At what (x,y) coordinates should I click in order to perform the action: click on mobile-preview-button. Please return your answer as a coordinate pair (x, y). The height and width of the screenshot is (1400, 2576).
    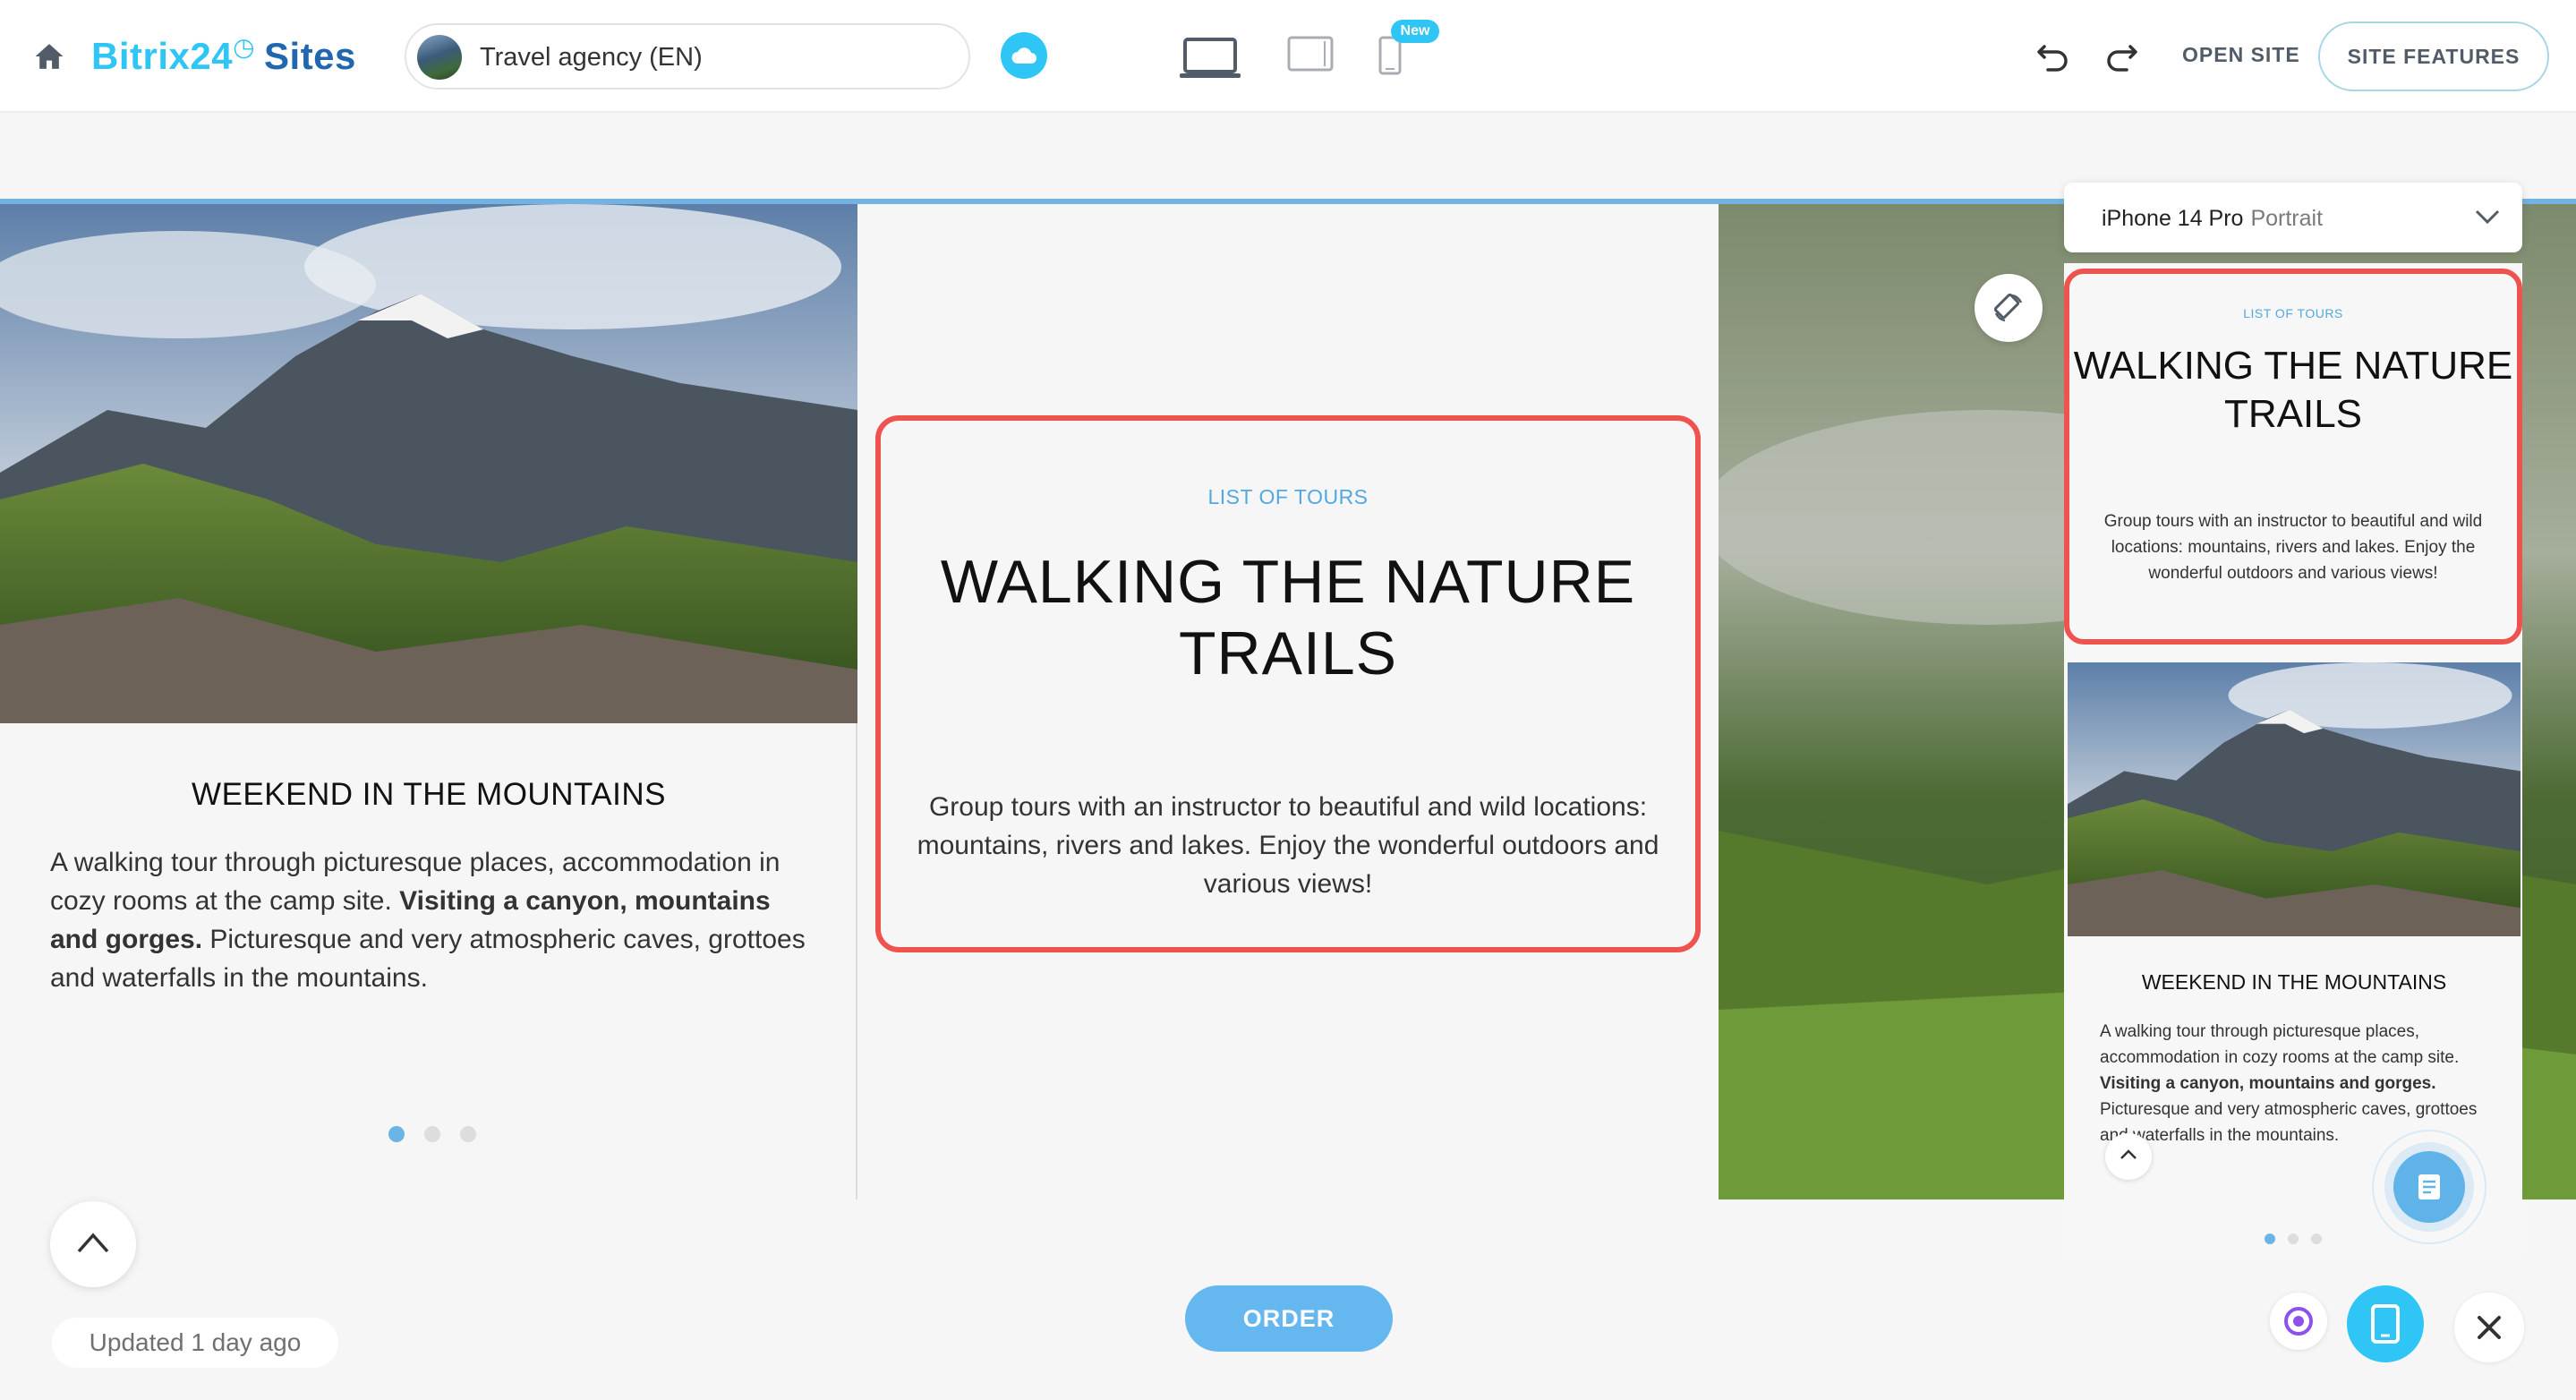
    Looking at the image, I should click on (2385, 1323).